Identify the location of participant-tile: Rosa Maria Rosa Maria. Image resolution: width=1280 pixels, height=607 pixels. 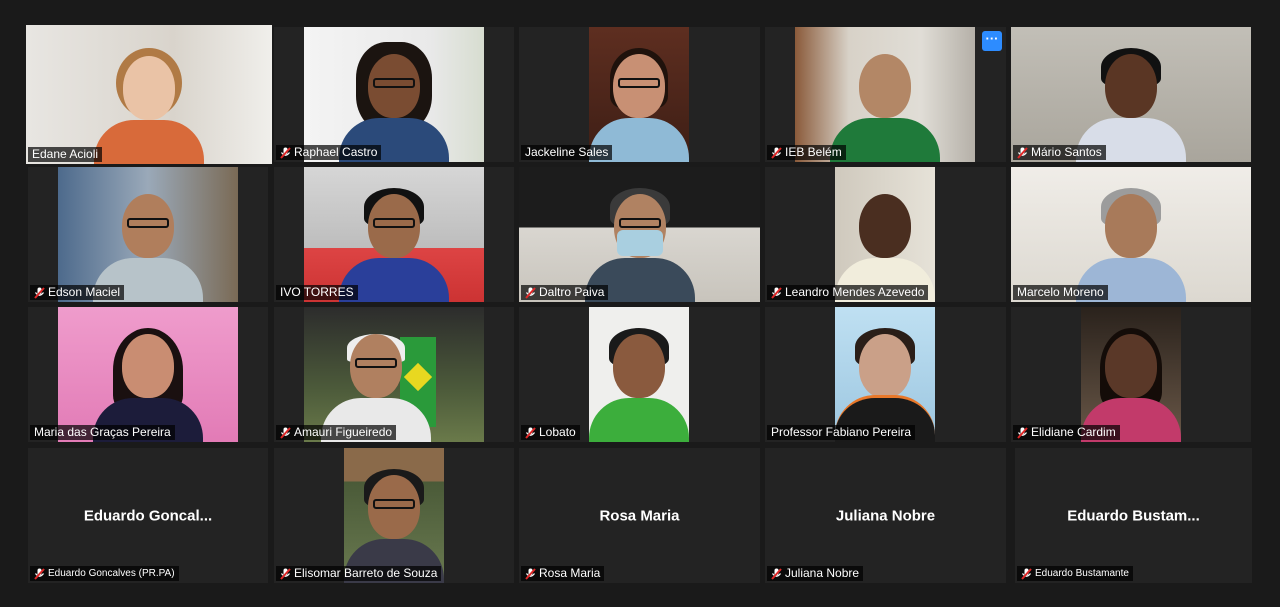
(639, 515).